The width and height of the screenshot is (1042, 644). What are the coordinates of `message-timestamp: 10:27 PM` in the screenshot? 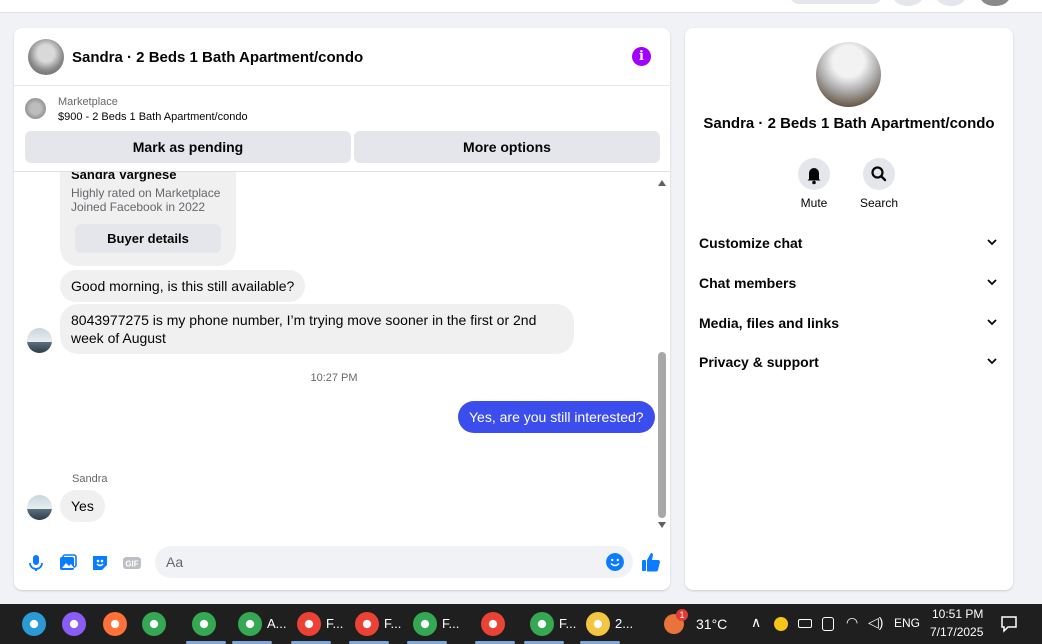 It's located at (334, 378).